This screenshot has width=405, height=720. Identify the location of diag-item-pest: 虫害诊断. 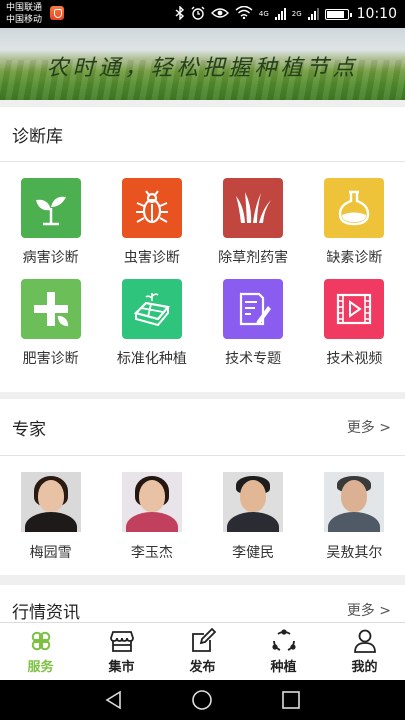
(151, 222).